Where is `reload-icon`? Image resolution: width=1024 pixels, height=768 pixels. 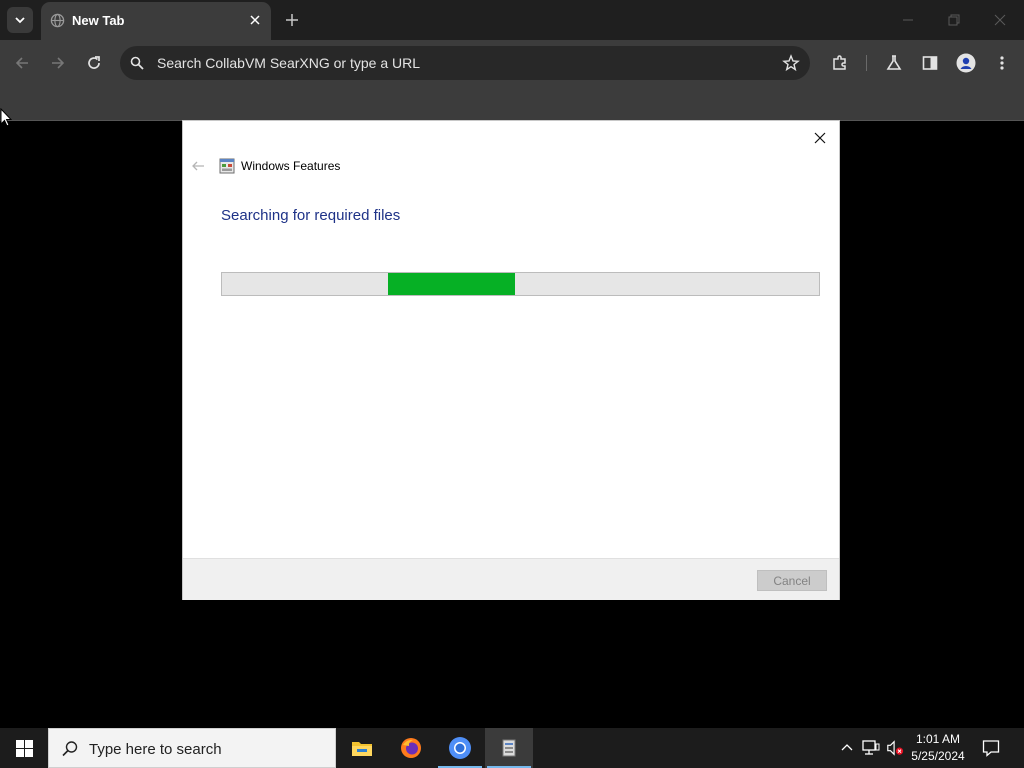 reload-icon is located at coordinates (94, 62).